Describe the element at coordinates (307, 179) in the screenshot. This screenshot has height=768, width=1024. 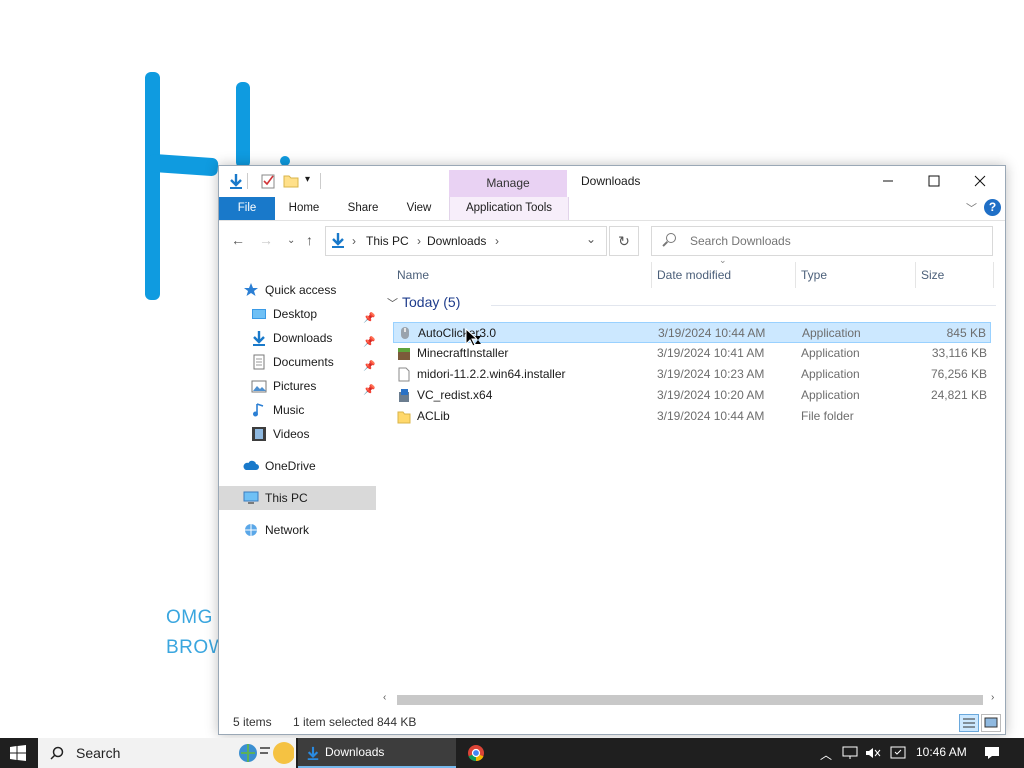
I see `customize-qat-icon: ▾` at that location.